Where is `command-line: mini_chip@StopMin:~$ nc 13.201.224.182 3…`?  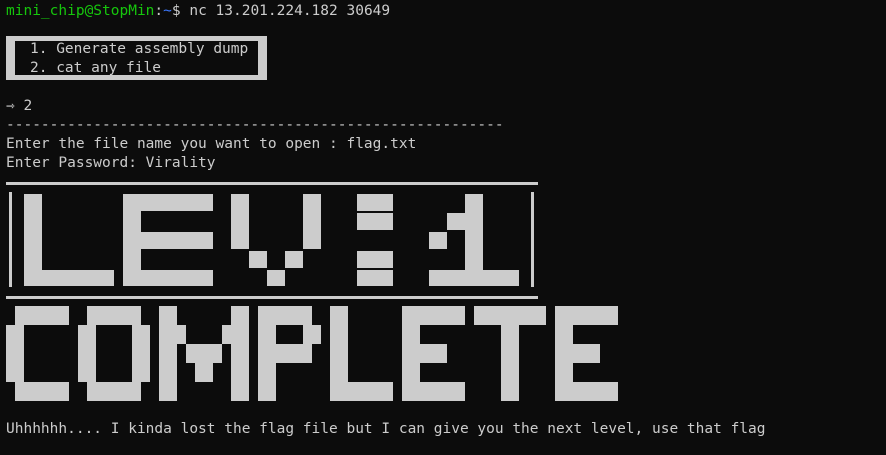
command-line: mini_chip@StopMin:~$ nc 13.201.224.182 3… is located at coordinates (198, 11).